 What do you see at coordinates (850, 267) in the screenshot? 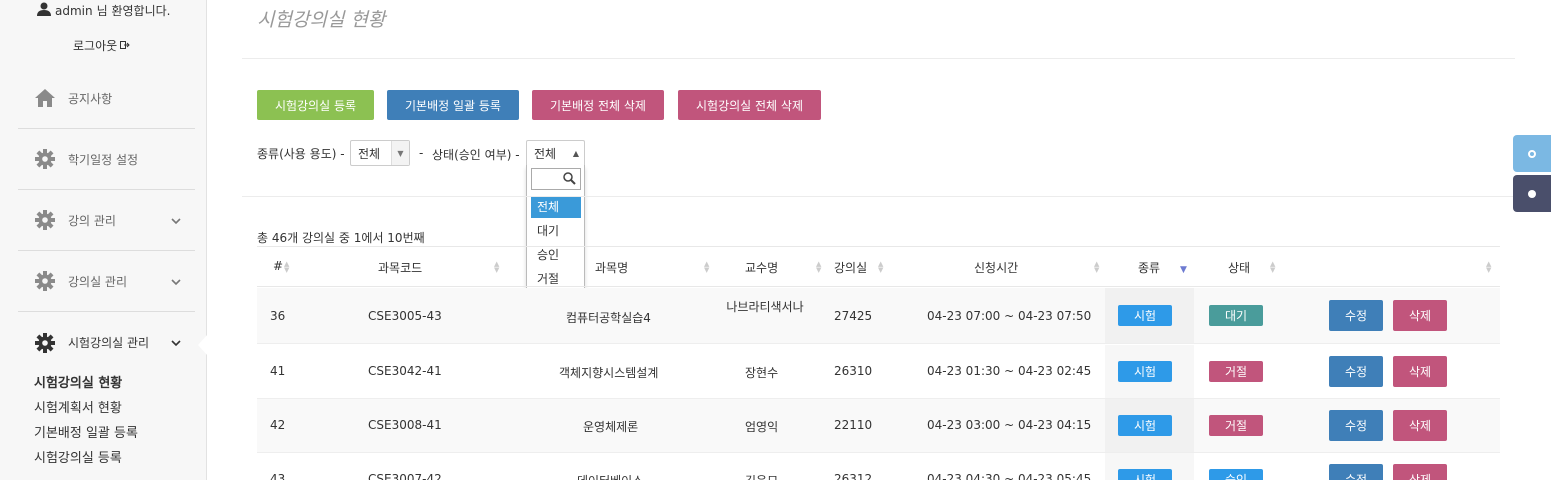
I see `header-room: 강의실` at bounding box center [850, 267].